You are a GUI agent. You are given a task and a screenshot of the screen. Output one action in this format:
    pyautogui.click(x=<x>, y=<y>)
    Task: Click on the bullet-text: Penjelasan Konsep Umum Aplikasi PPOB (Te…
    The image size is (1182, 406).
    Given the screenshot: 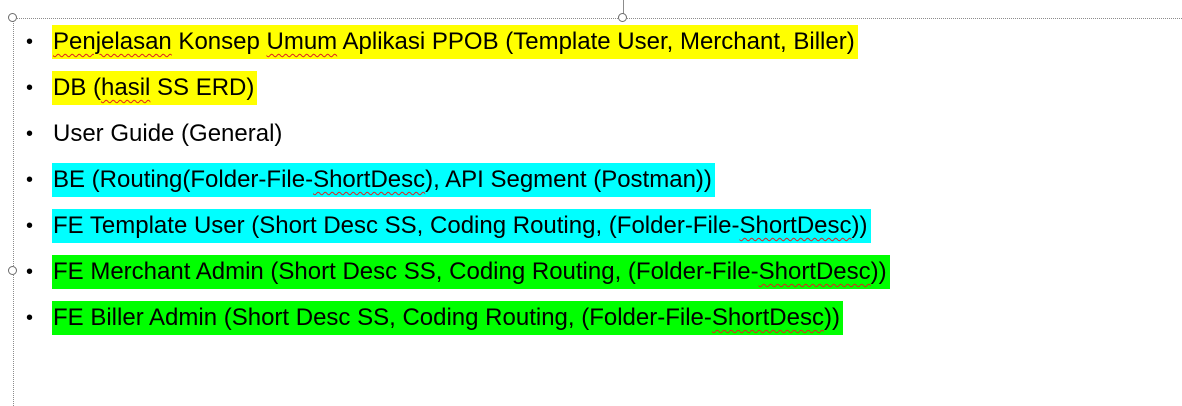 What is the action you would take?
    pyautogui.click(x=455, y=42)
    